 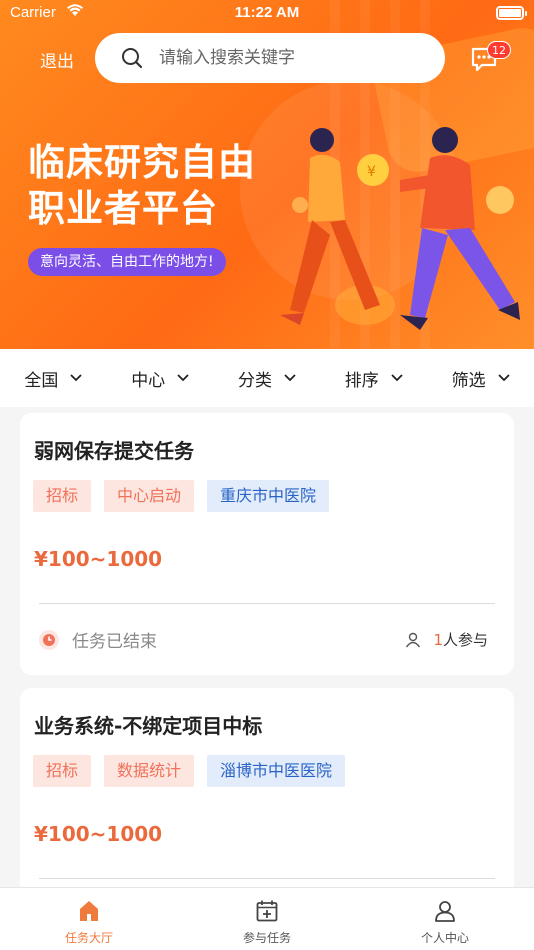 What do you see at coordinates (88, 938) in the screenshot?
I see `tab-label: 任务大厅` at bounding box center [88, 938].